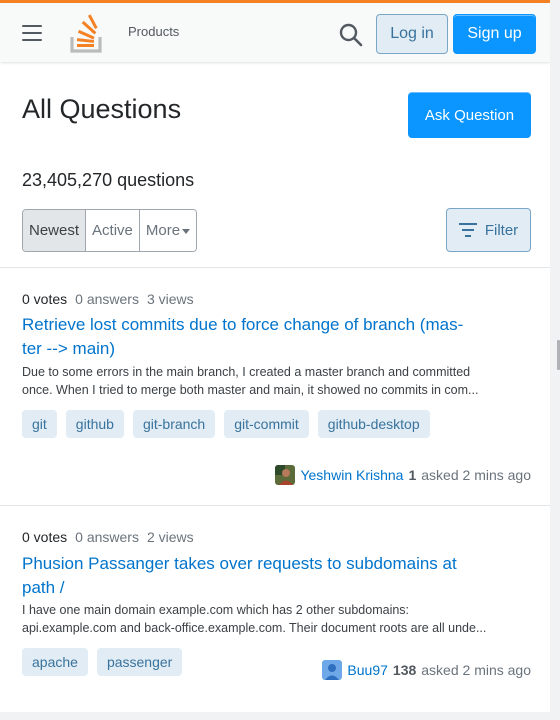 This screenshot has height=720, width=560. I want to click on caret-down-icon, so click(186, 231).